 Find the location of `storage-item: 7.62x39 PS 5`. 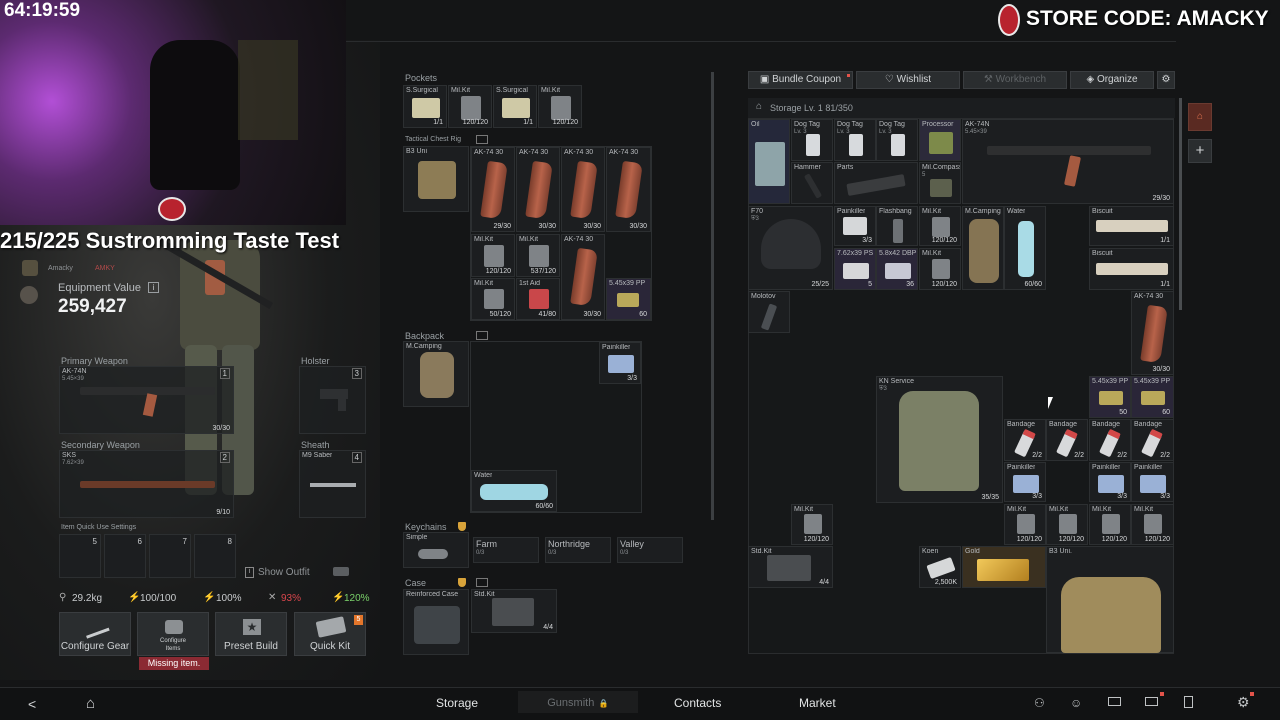

storage-item: 7.62x39 PS 5 is located at coordinates (855, 269).